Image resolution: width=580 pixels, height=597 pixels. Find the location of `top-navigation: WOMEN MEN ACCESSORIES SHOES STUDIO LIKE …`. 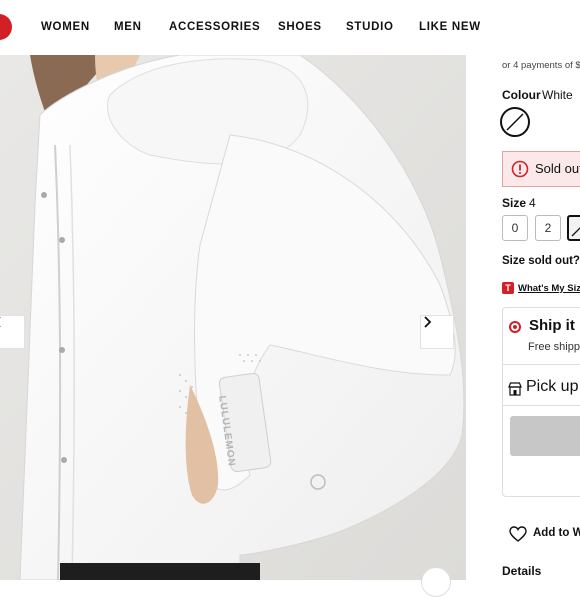

top-navigation: WOMEN MEN ACCESSORIES SHOES STUDIO LIKE … is located at coordinates (290, 27).